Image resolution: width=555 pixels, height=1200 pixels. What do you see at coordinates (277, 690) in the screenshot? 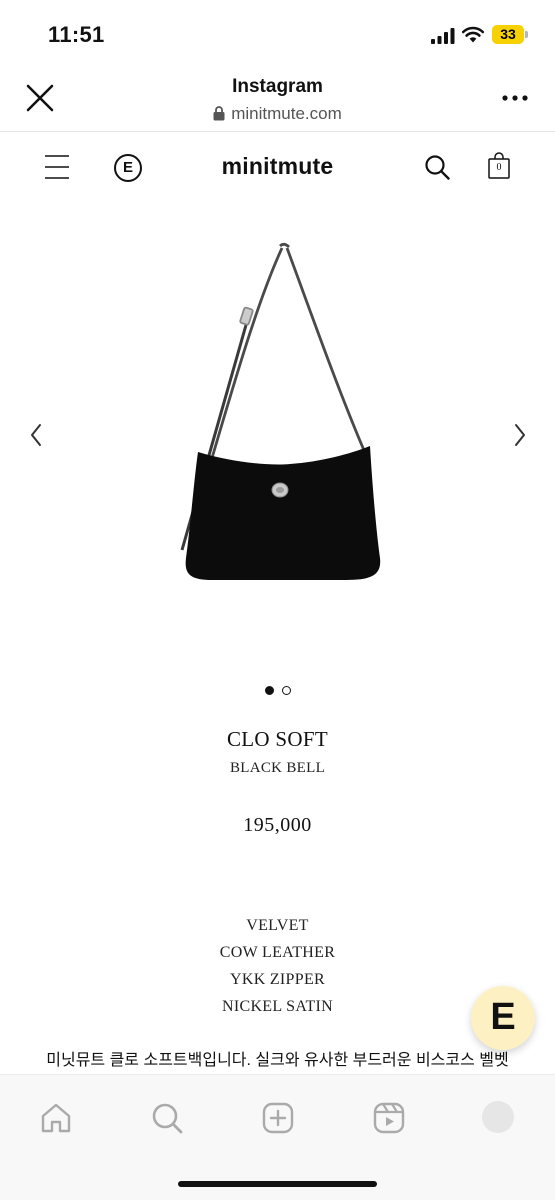
I see `carousel-dots` at bounding box center [277, 690].